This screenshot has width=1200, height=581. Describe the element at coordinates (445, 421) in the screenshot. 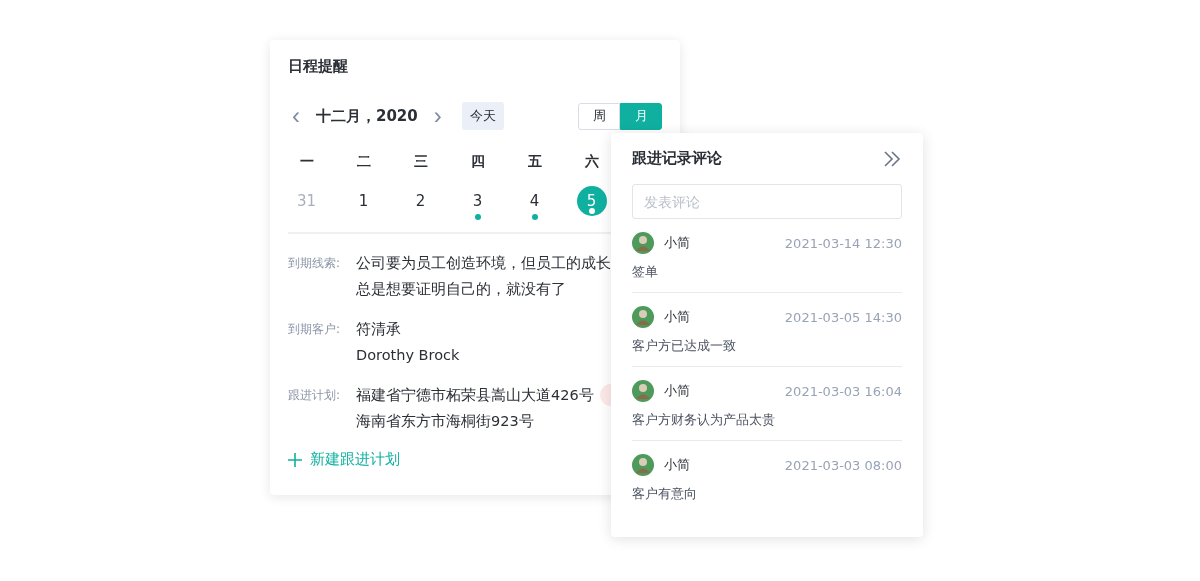

I see `field-value: 海南省东方市海桐街923号` at that location.